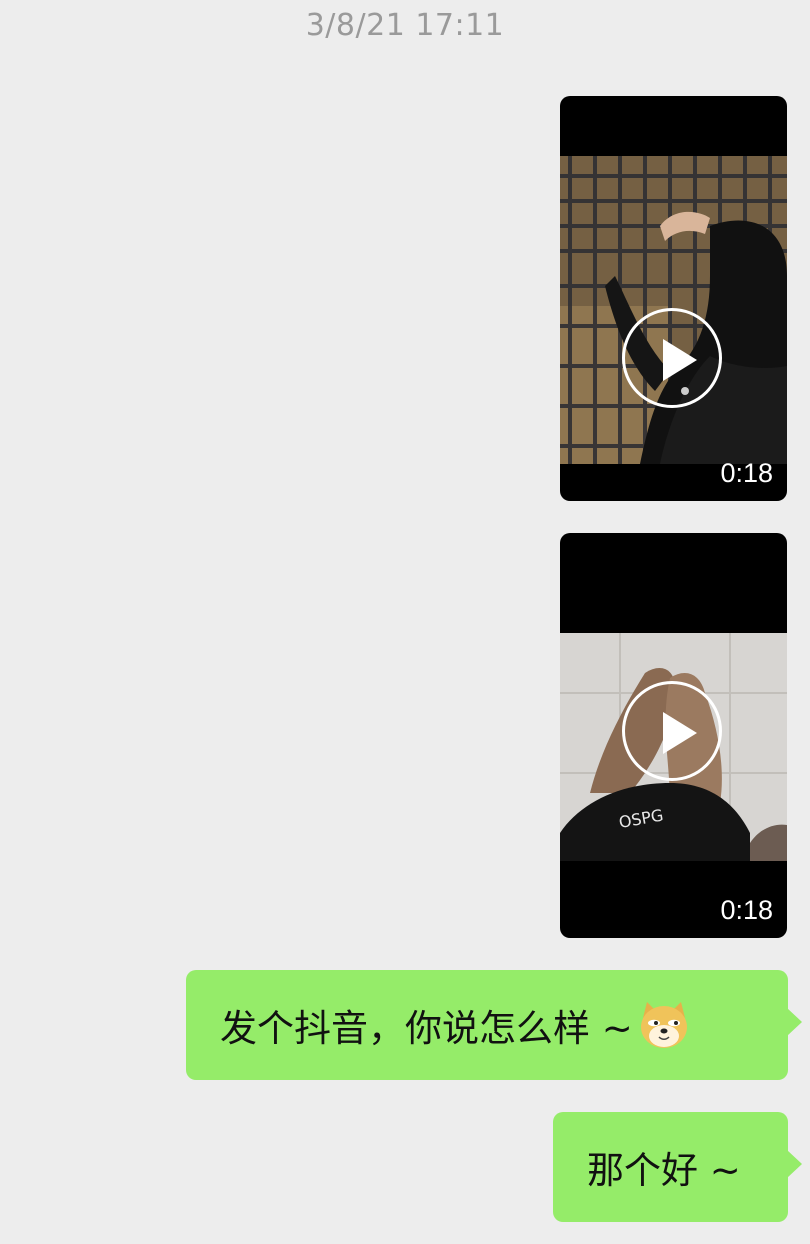 Image resolution: width=810 pixels, height=1244 pixels. I want to click on message-text: 发个抖音，你说怎么样 ~, so click(426, 1028).